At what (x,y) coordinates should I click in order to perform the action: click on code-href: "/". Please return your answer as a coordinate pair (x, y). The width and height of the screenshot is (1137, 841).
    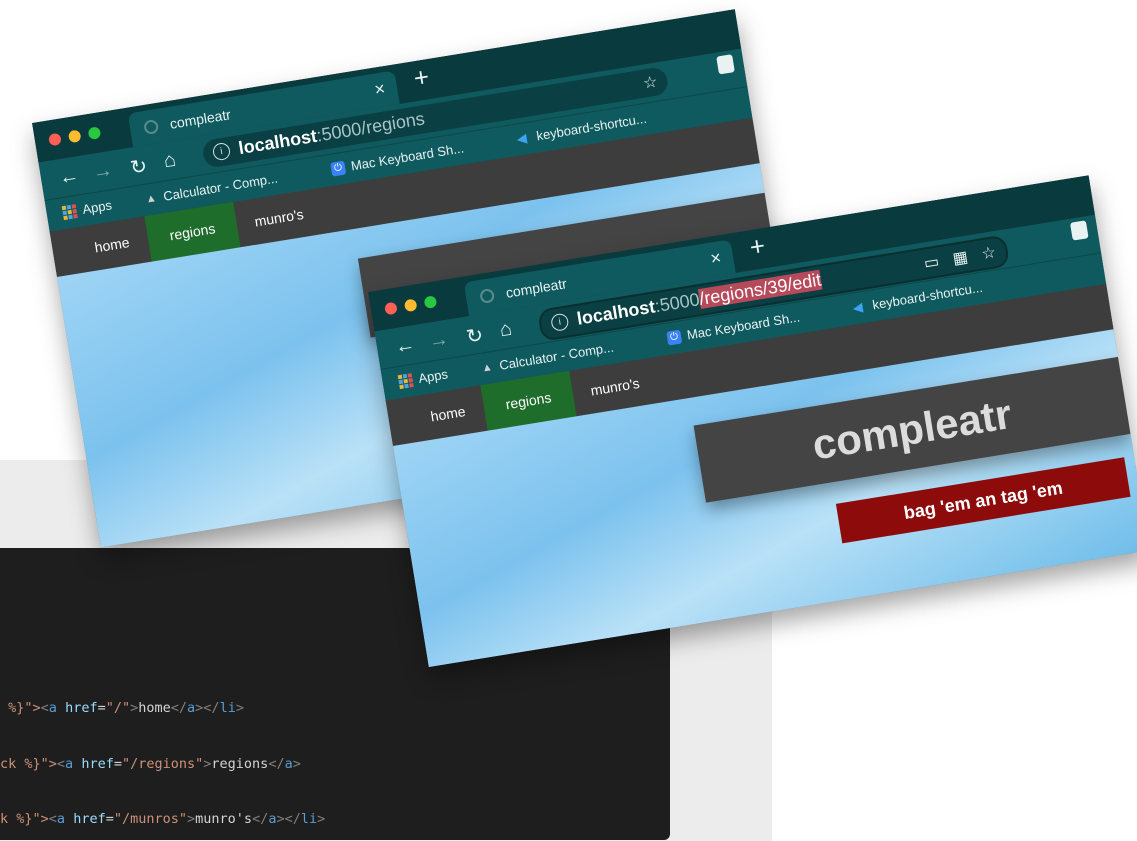
    Looking at the image, I should click on (118, 708).